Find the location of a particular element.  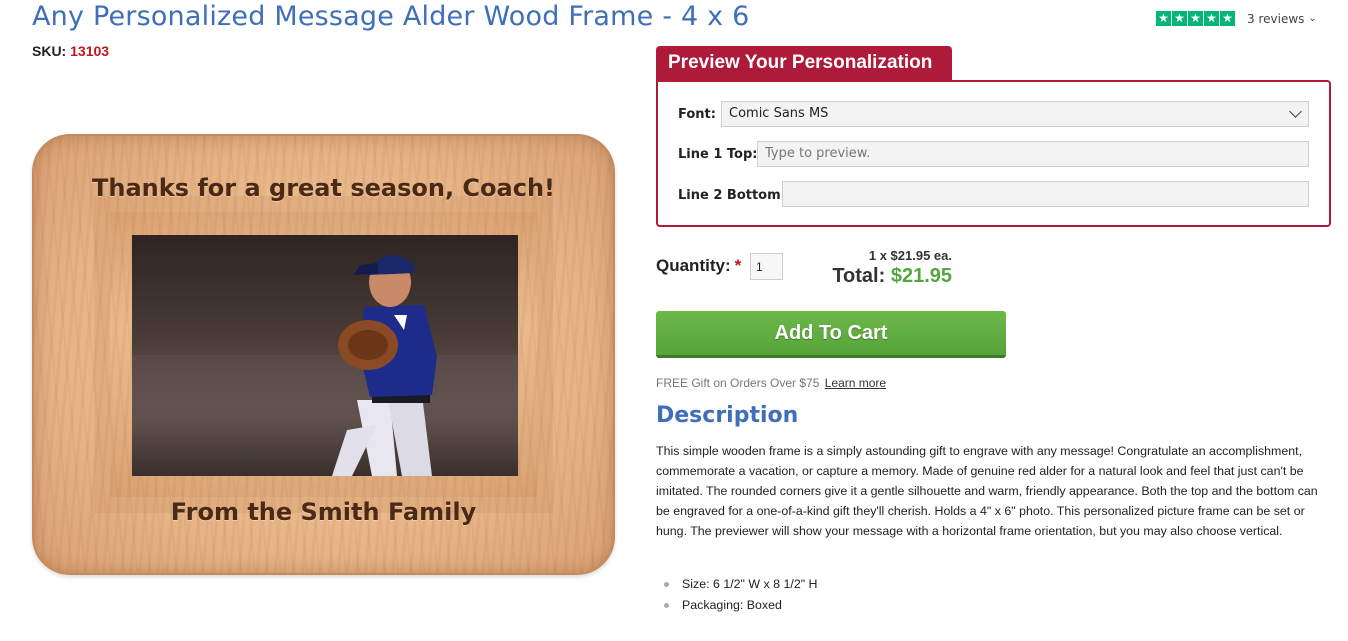

free-gift-notice: FREE Gift on Orders Over $75 Learn more is located at coordinates (771, 383).